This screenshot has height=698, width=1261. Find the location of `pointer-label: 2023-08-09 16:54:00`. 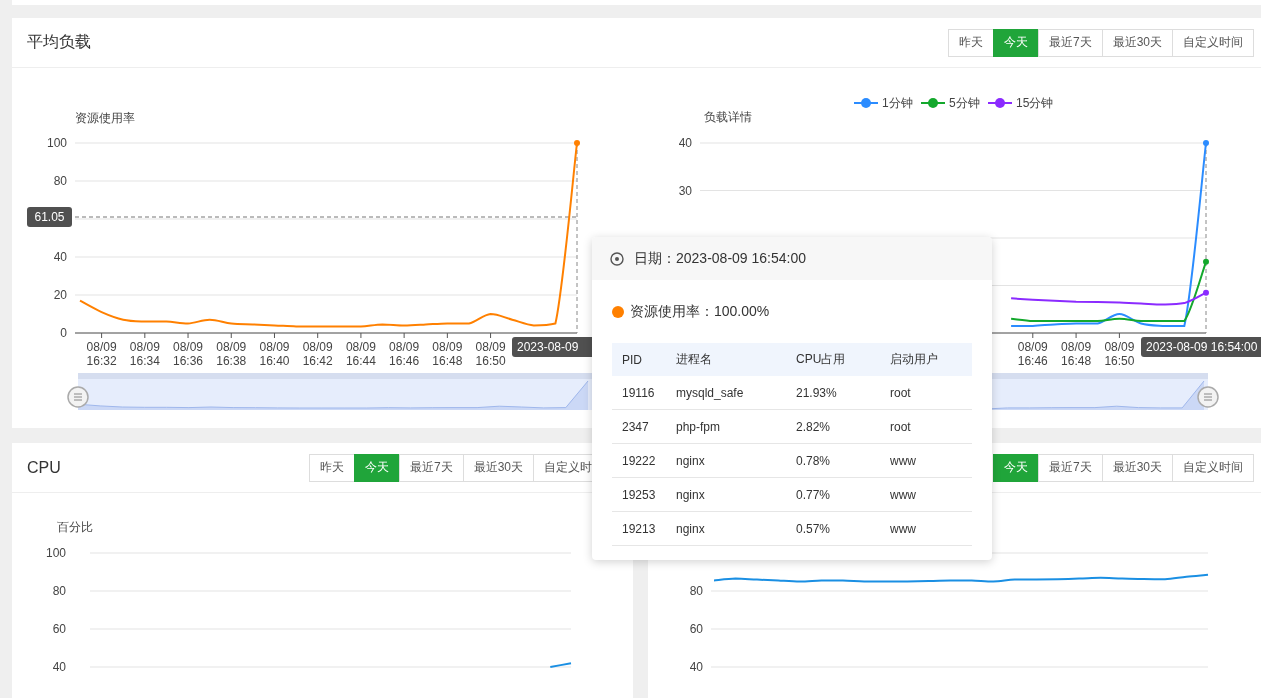

pointer-label: 2023-08-09 16:54:00 is located at coordinates (1201, 347).